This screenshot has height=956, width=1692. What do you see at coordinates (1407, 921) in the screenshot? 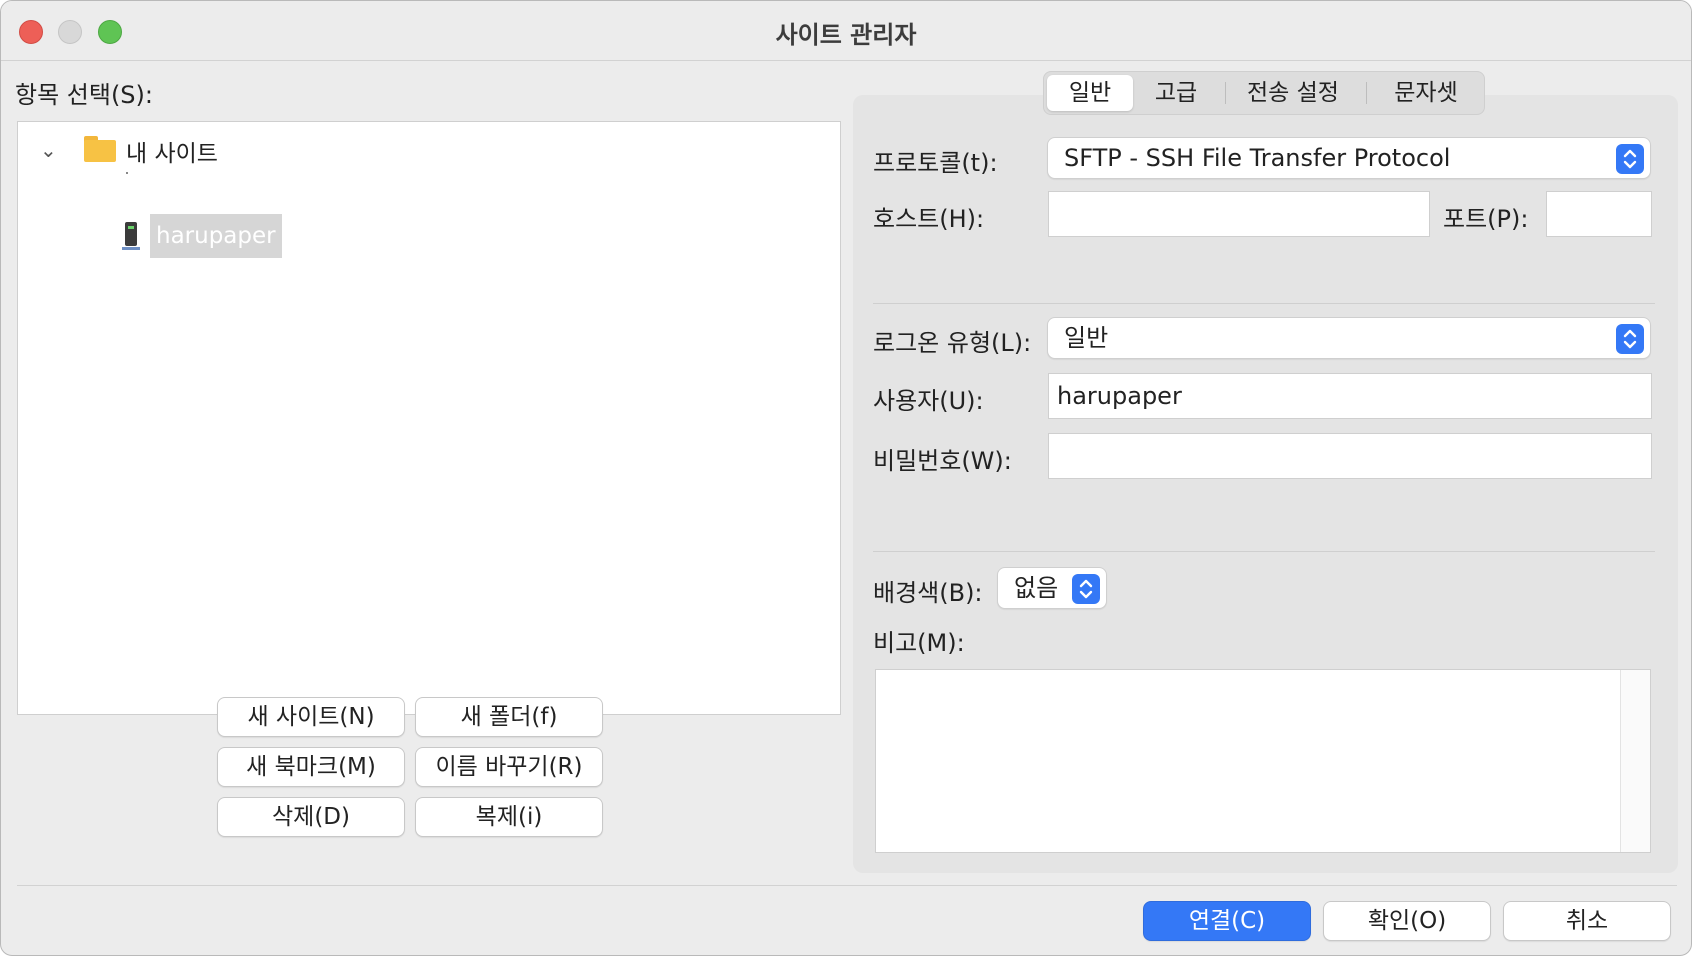
I see `ok-button: 확인(O)` at bounding box center [1407, 921].